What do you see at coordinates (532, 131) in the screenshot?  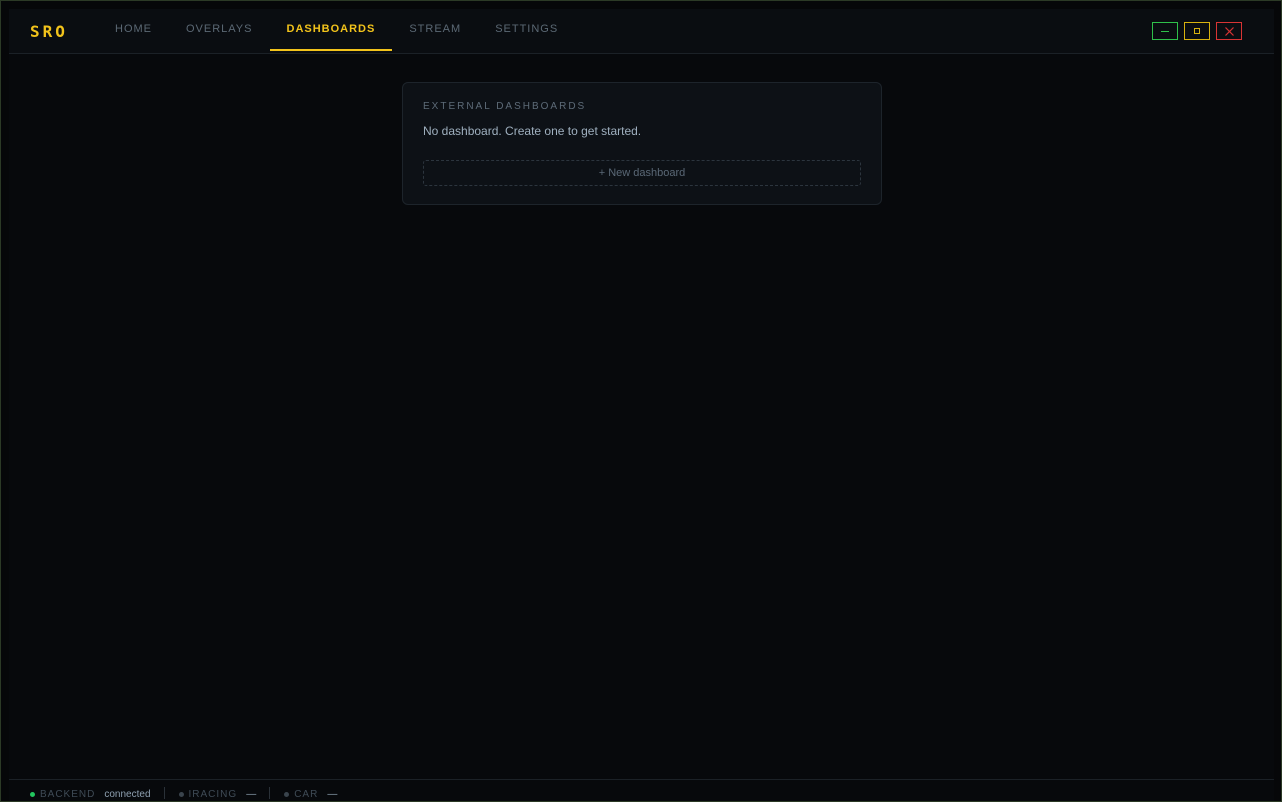 I see `empty-state-text: No dashboard. Create one to get started.` at bounding box center [532, 131].